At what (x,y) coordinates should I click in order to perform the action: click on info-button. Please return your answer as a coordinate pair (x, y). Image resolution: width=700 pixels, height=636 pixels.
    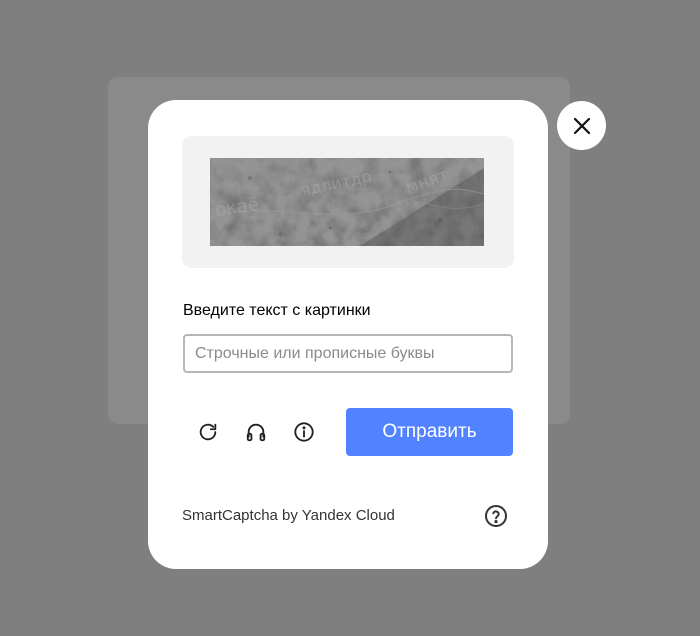
    Looking at the image, I should click on (304, 432).